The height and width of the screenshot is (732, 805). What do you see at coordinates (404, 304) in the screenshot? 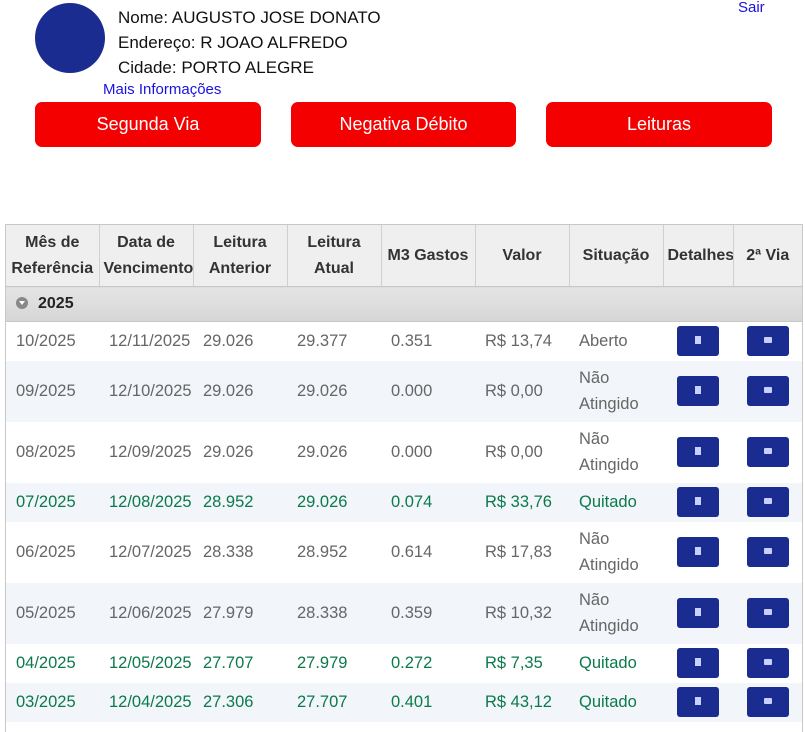
I see `group-row: 2025` at bounding box center [404, 304].